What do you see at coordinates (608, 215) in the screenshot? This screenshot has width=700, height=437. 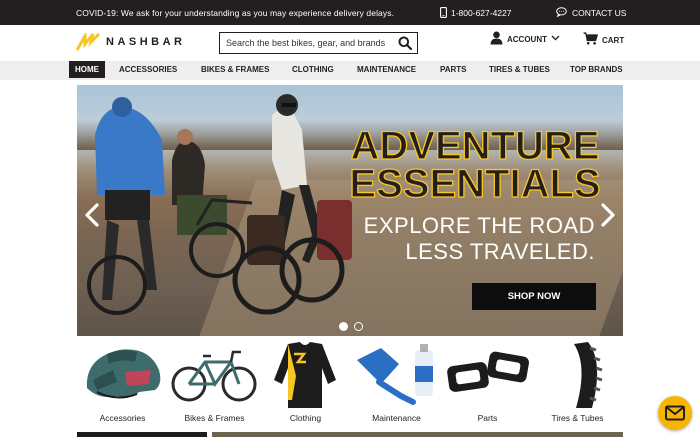 I see `carousel-next-arrow-icon` at bounding box center [608, 215].